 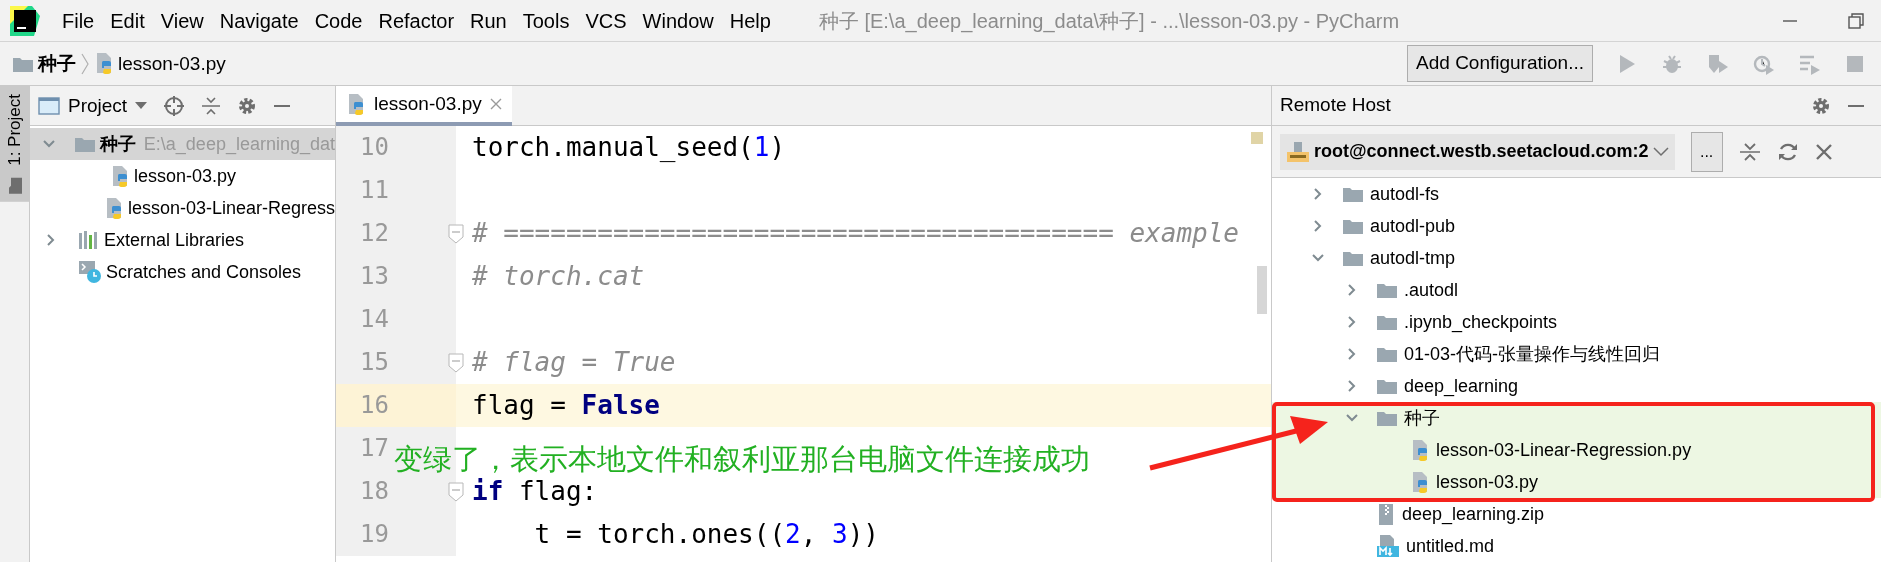 I want to click on run-icon, so click(x=1627, y=63).